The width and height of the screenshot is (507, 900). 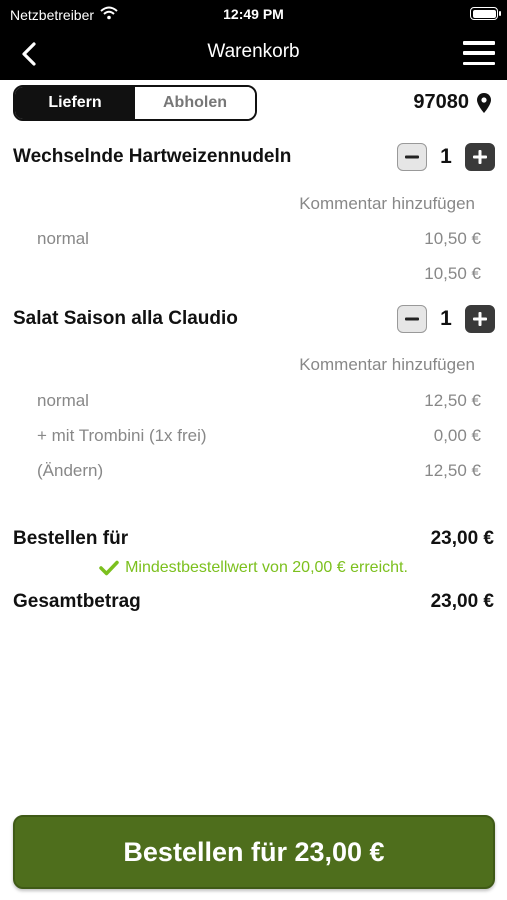 I want to click on line-price: 0,00 €, so click(x=457, y=435).